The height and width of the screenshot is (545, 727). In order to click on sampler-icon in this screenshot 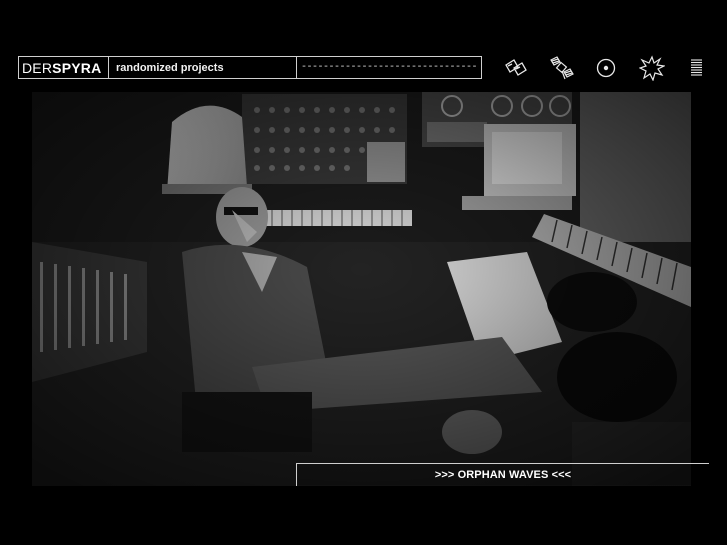, I will do `click(516, 68)`.